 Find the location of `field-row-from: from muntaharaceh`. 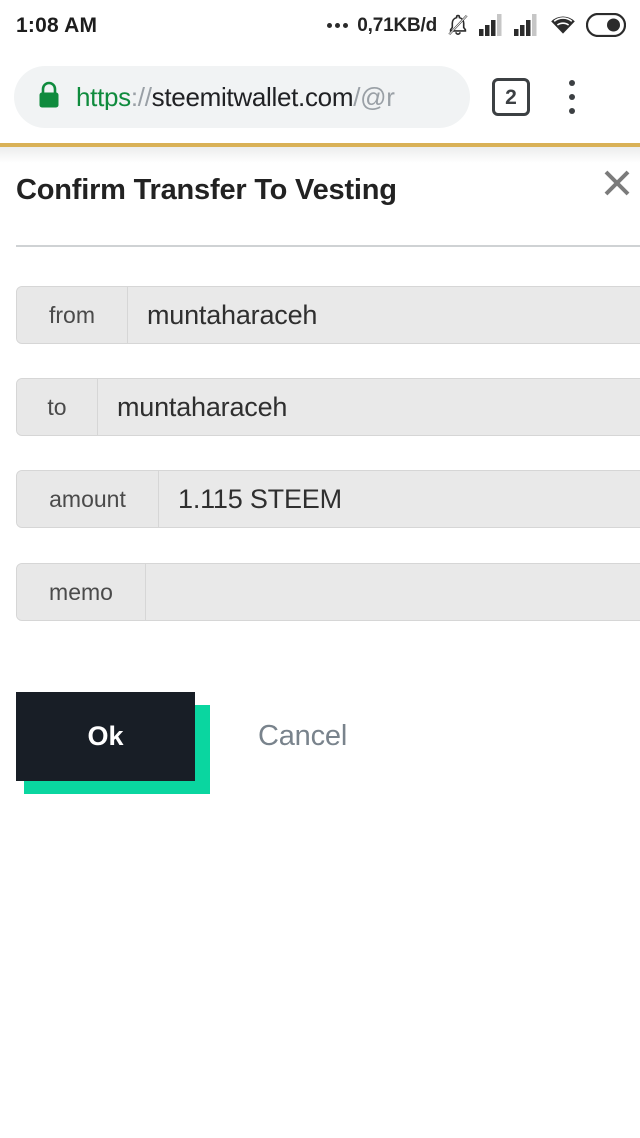

field-row-from: from muntaharaceh is located at coordinates (328, 315).